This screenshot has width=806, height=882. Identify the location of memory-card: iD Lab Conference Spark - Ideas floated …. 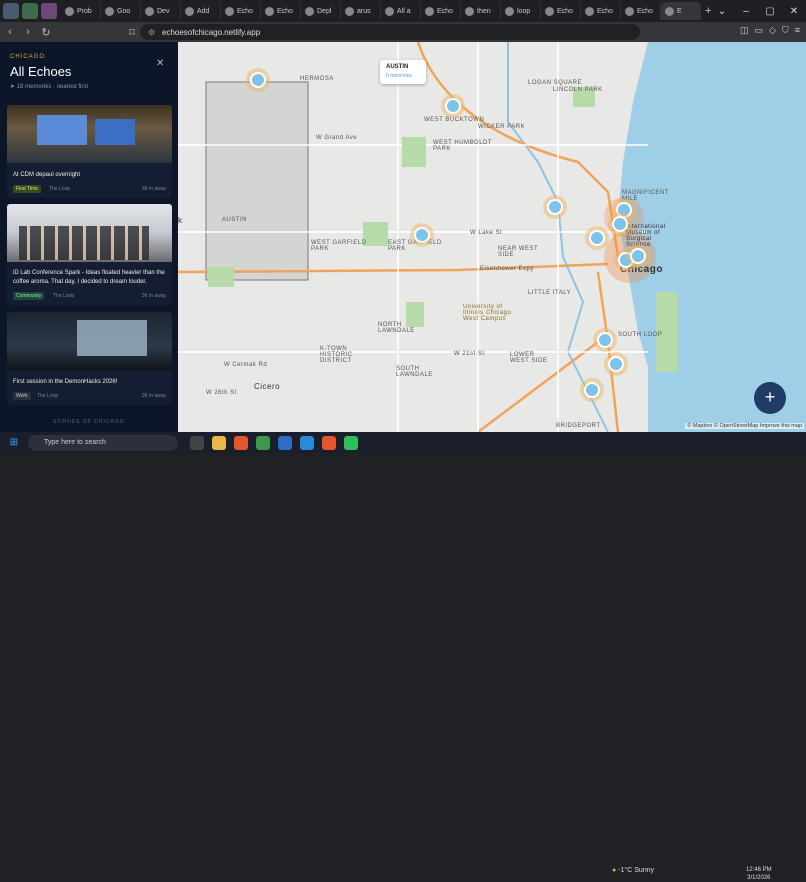
(89, 254).